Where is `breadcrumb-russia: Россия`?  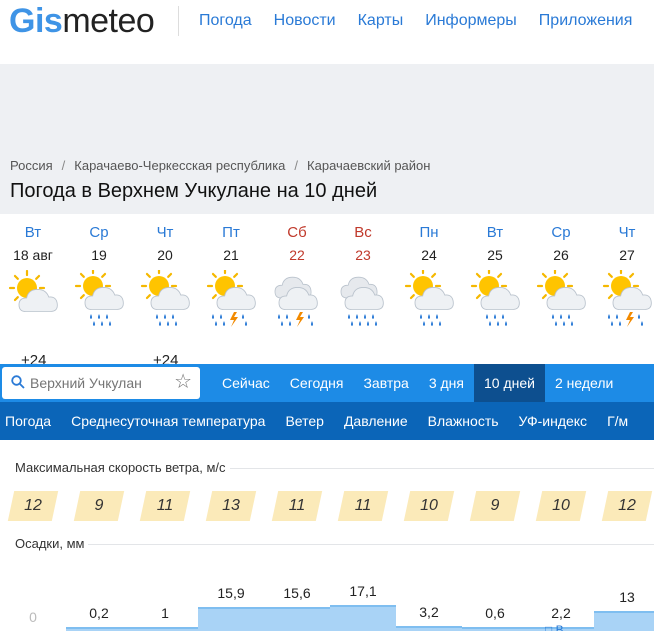
breadcrumb-russia: Россия is located at coordinates (31, 165).